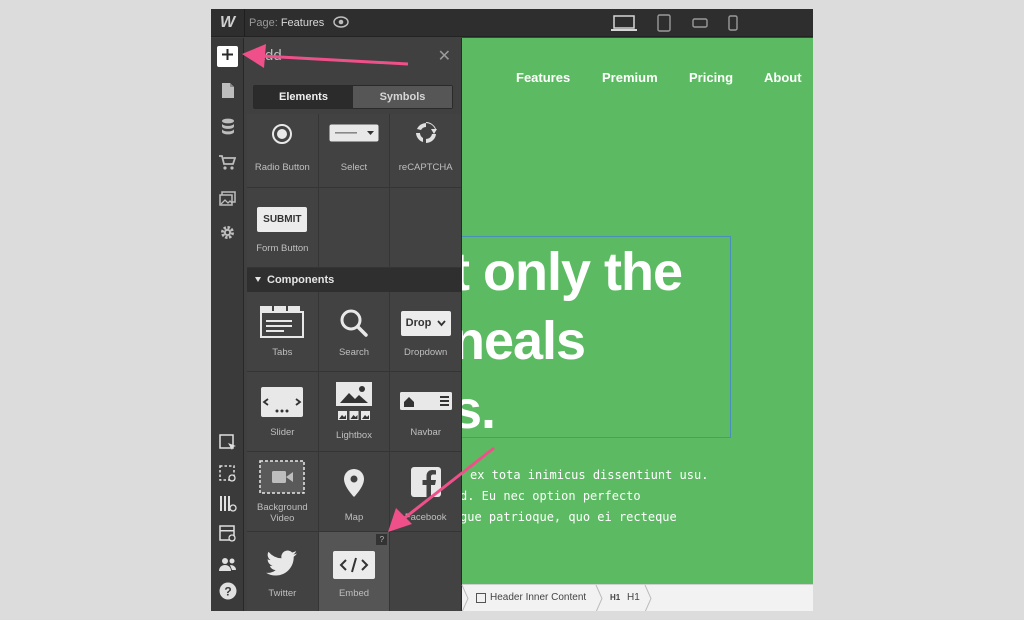 This screenshot has width=1024, height=620. Describe the element at coordinates (282, 402) in the screenshot. I see `slider-icon` at that location.